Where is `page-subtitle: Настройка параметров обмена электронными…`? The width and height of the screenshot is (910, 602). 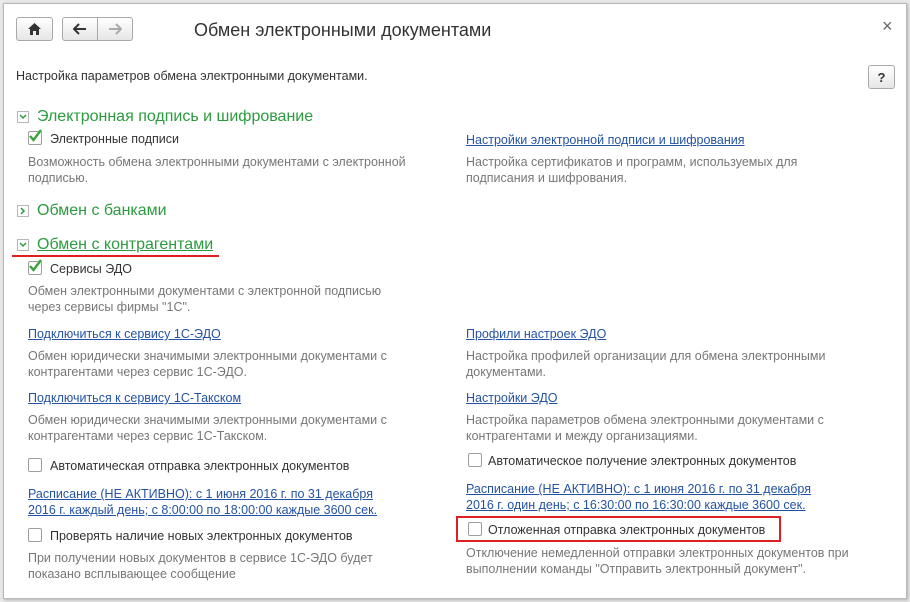 page-subtitle: Настройка параметров обмена электронными… is located at coordinates (192, 76).